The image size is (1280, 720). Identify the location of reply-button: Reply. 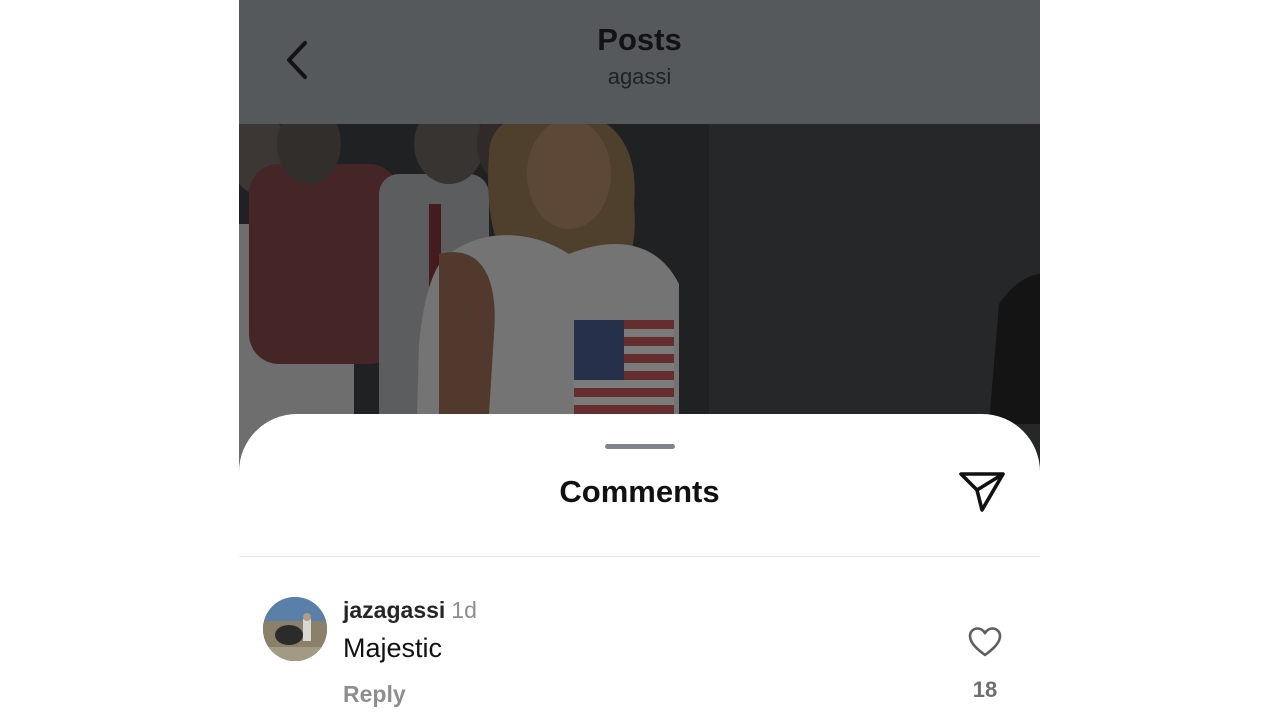
(374, 694).